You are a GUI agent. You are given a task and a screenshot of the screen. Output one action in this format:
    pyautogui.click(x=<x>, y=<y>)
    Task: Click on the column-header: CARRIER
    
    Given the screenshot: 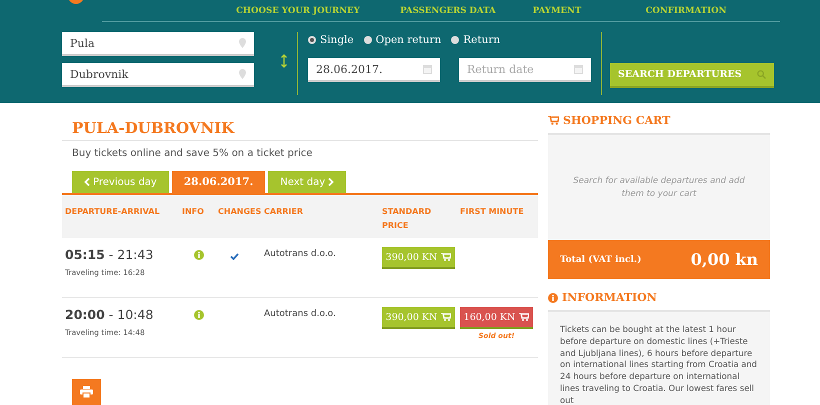 What is the action you would take?
    pyautogui.click(x=284, y=212)
    